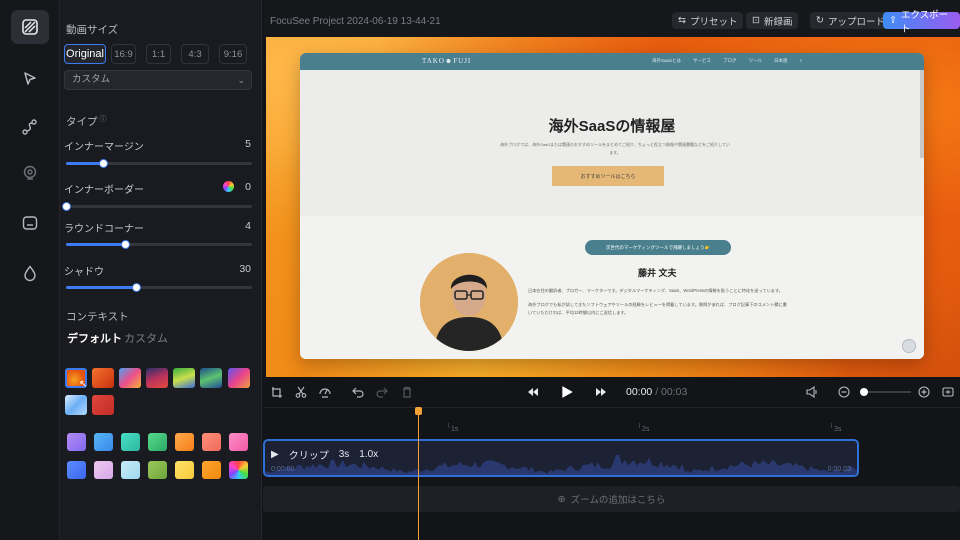 This screenshot has width=960, height=540. I want to click on ratio-1-1-button: 1:1, so click(158, 54).